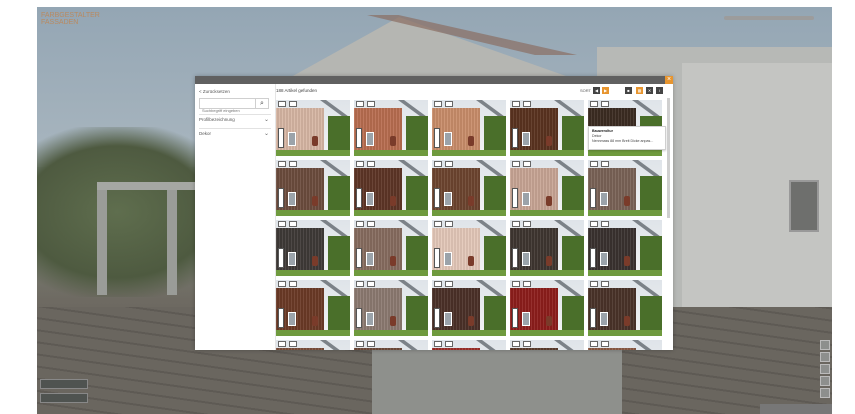 This screenshot has width=855, height=414. I want to click on bottom-right-panel, so click(796, 409).